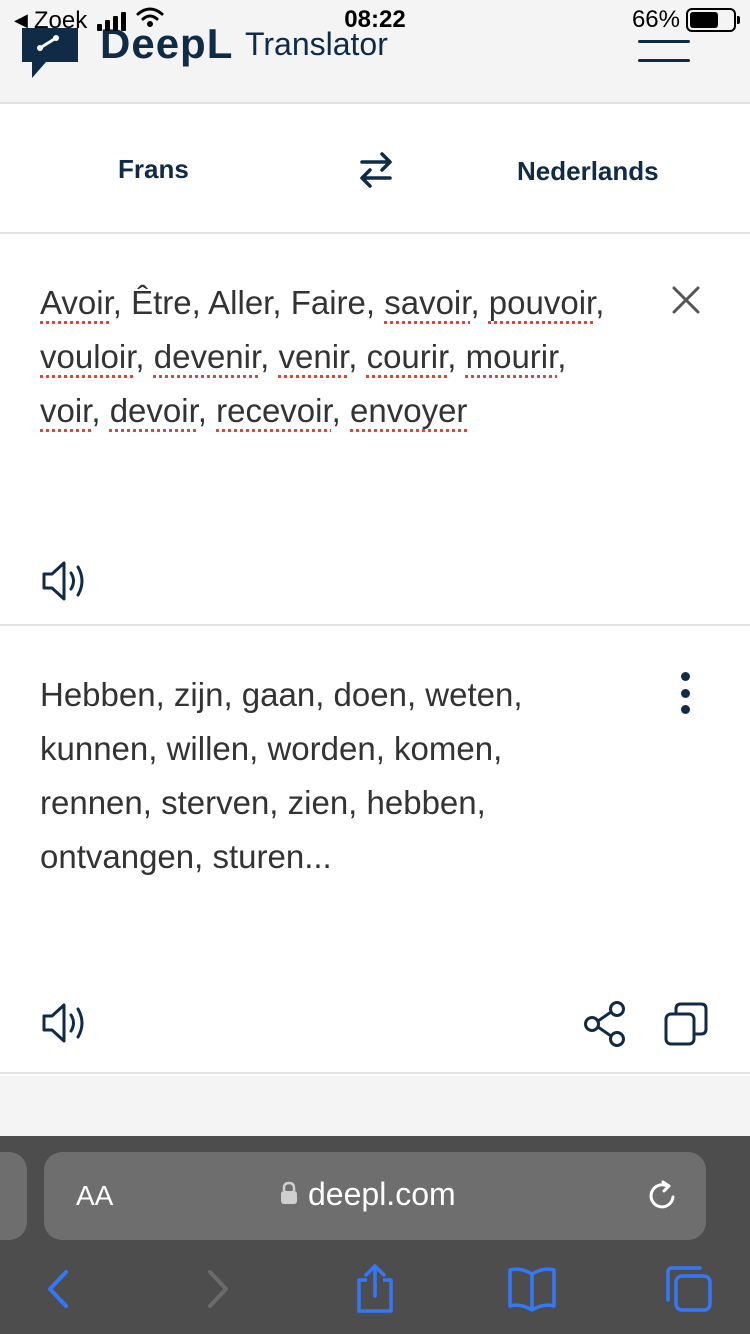 This screenshot has height=1334, width=750. I want to click on spellcheck-word: vouloir, so click(88, 356).